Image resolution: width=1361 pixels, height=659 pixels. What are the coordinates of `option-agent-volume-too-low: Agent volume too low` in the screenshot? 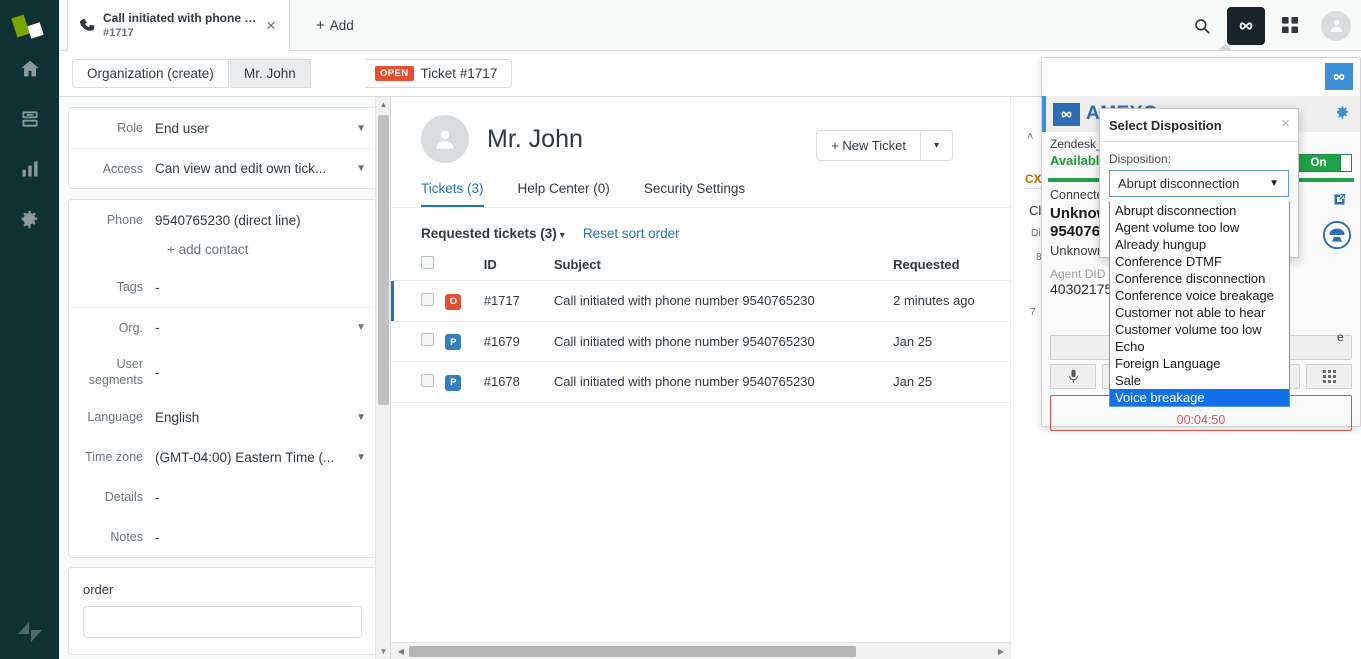 It's located at (1199, 227).